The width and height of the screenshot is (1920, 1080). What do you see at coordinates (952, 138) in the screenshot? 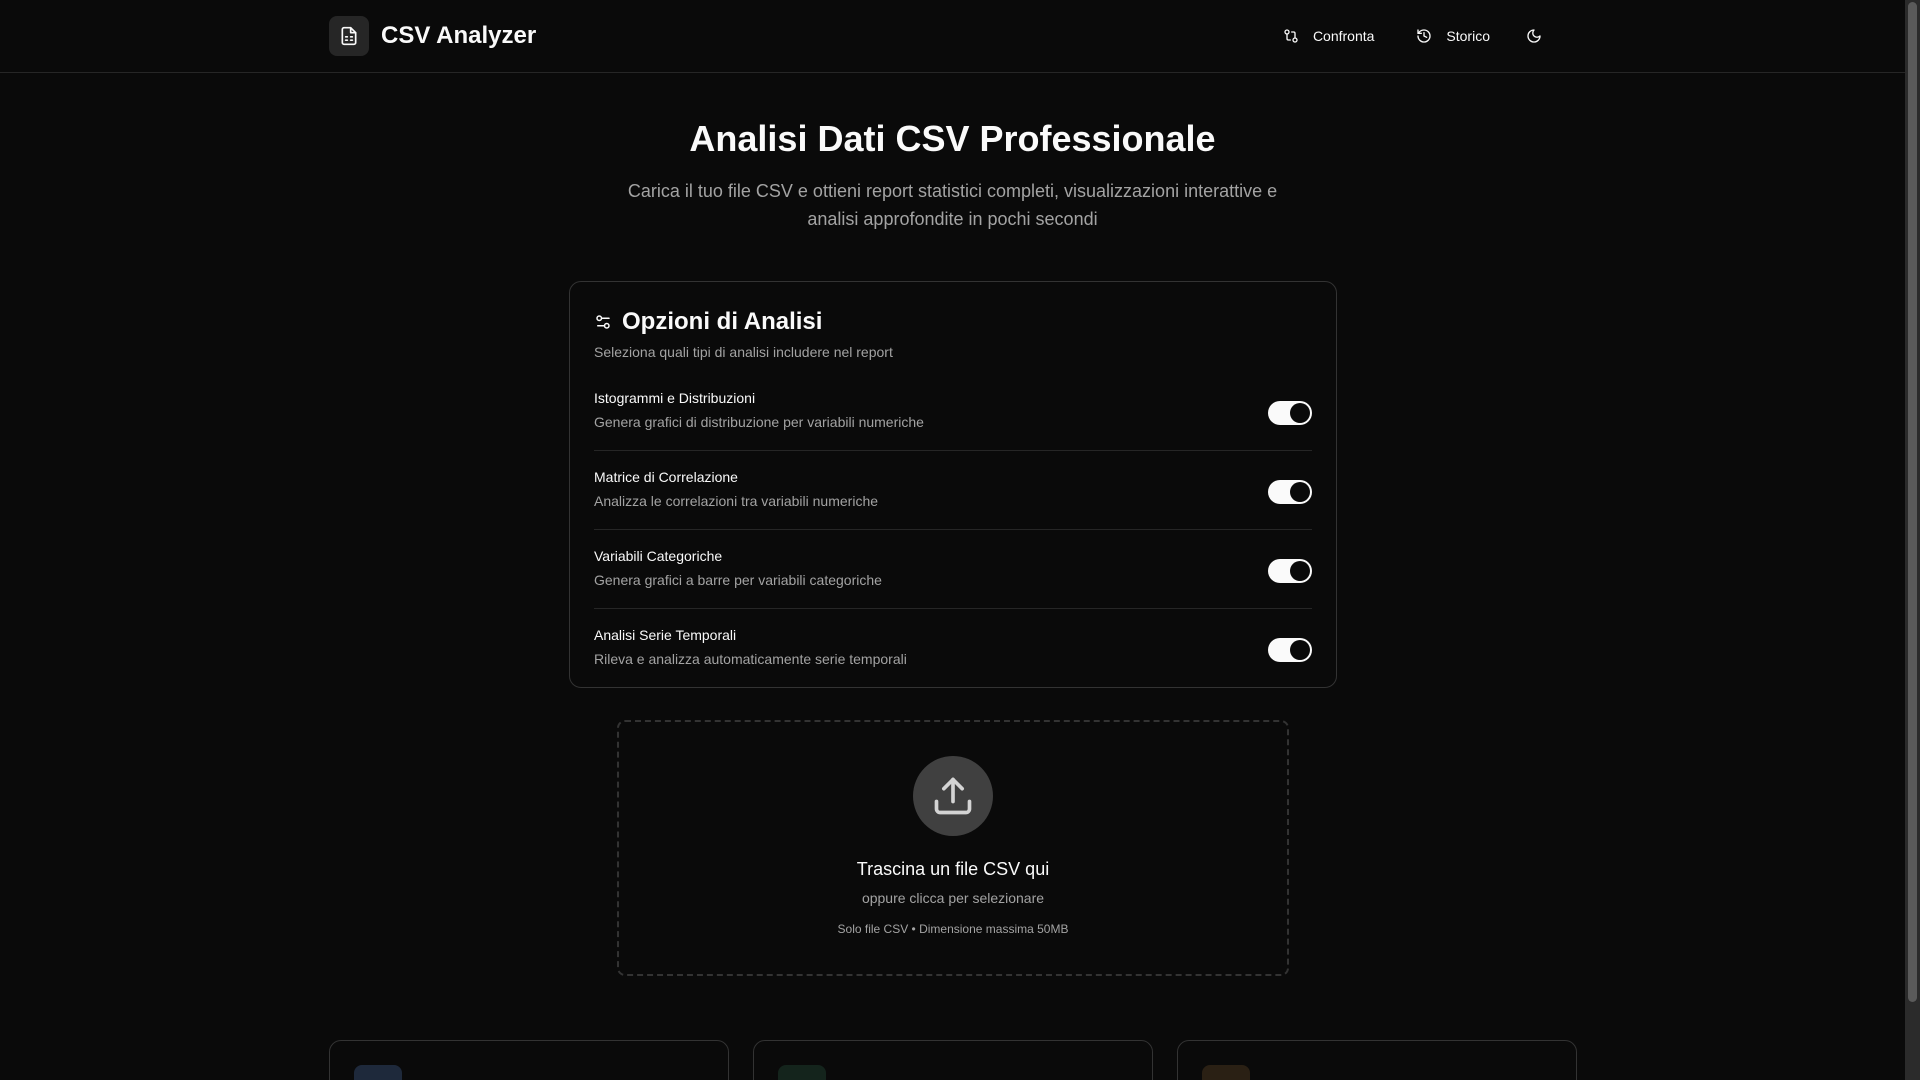
I see `page-title: Analisi Dati CSV Professionale` at bounding box center [952, 138].